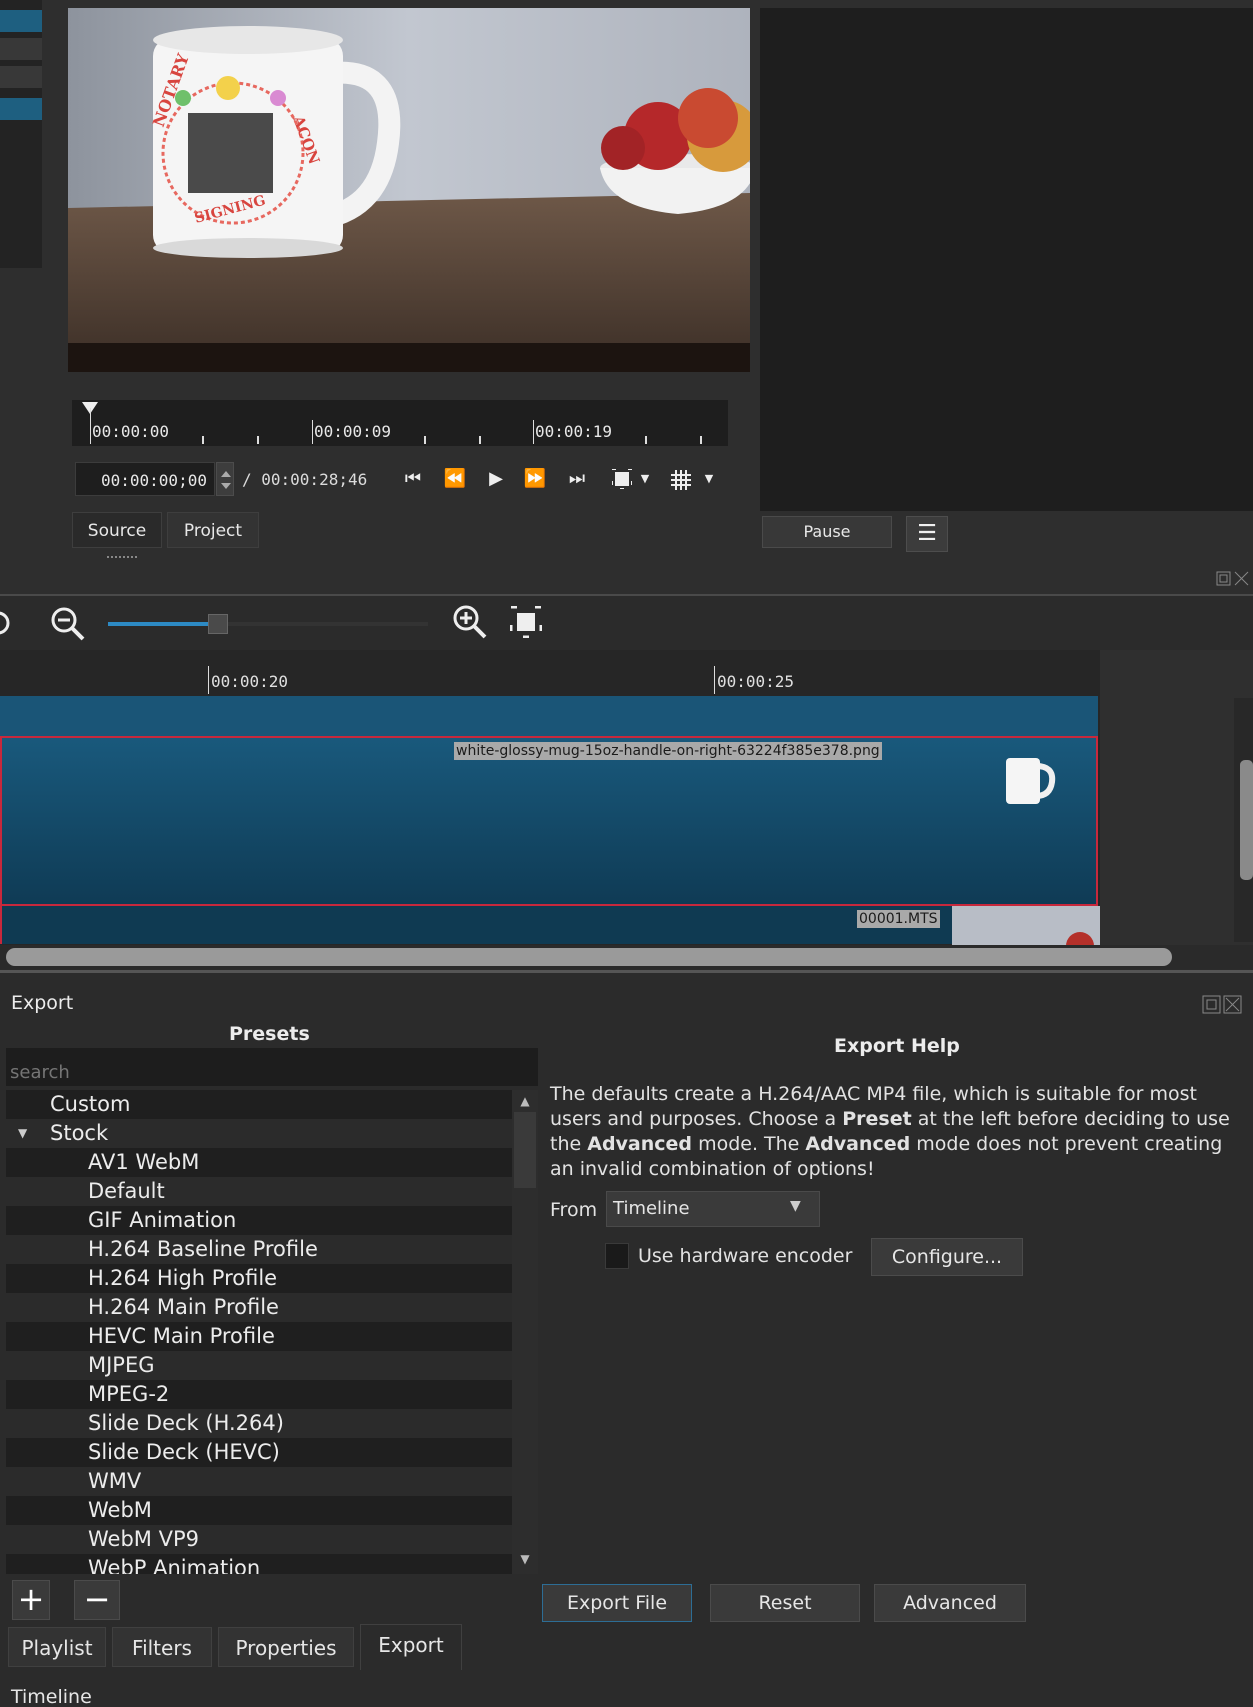 The image size is (1253, 1707). Describe the element at coordinates (927, 534) in the screenshot. I see `menu-icon: ☰` at that location.